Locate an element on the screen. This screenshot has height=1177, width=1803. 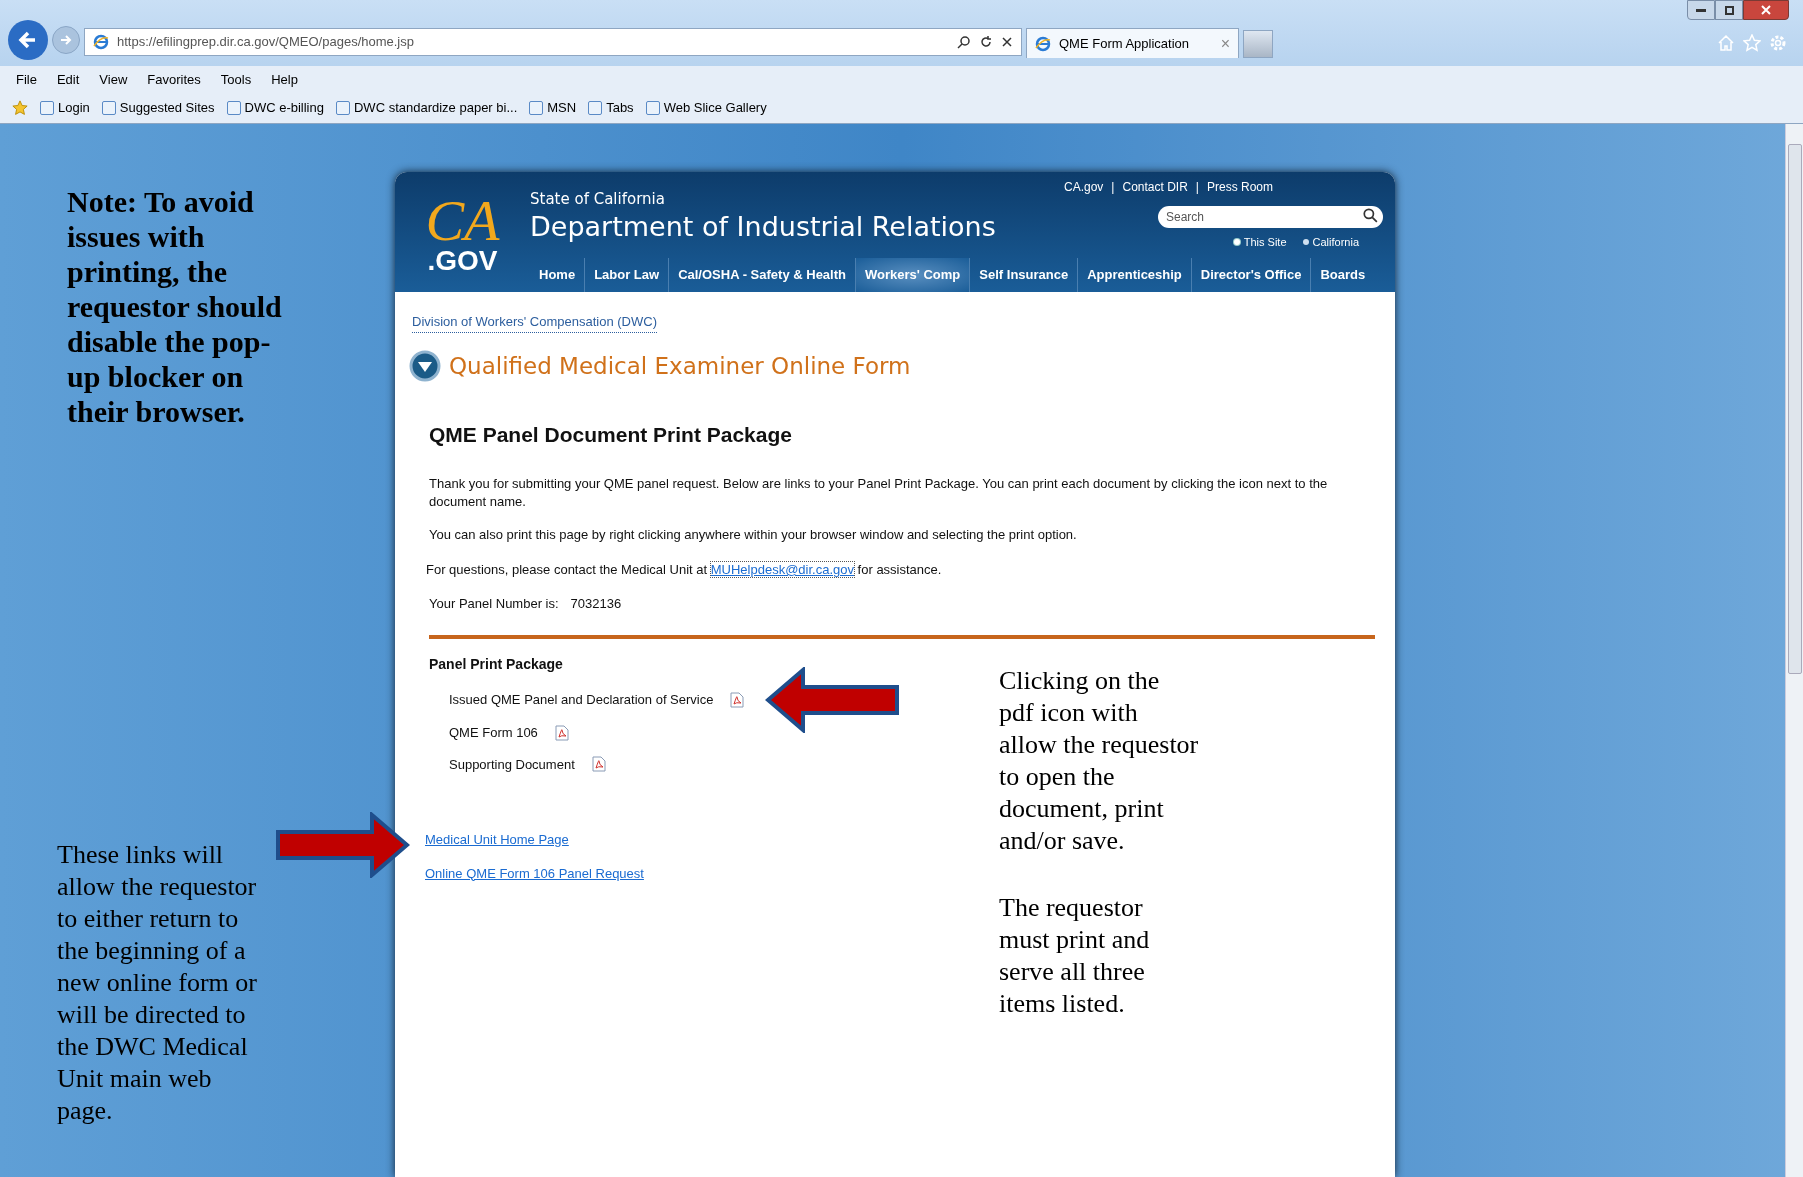
collapse-icon is located at coordinates (425, 365).